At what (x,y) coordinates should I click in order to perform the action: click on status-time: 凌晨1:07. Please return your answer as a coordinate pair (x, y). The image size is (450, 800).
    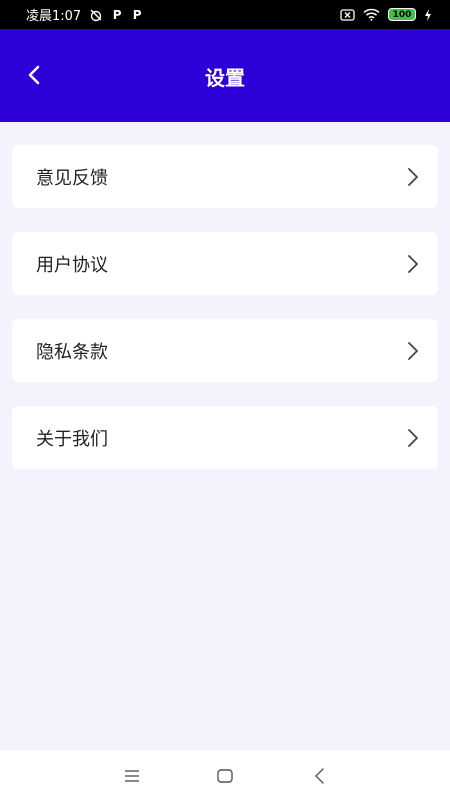
    Looking at the image, I should click on (54, 16).